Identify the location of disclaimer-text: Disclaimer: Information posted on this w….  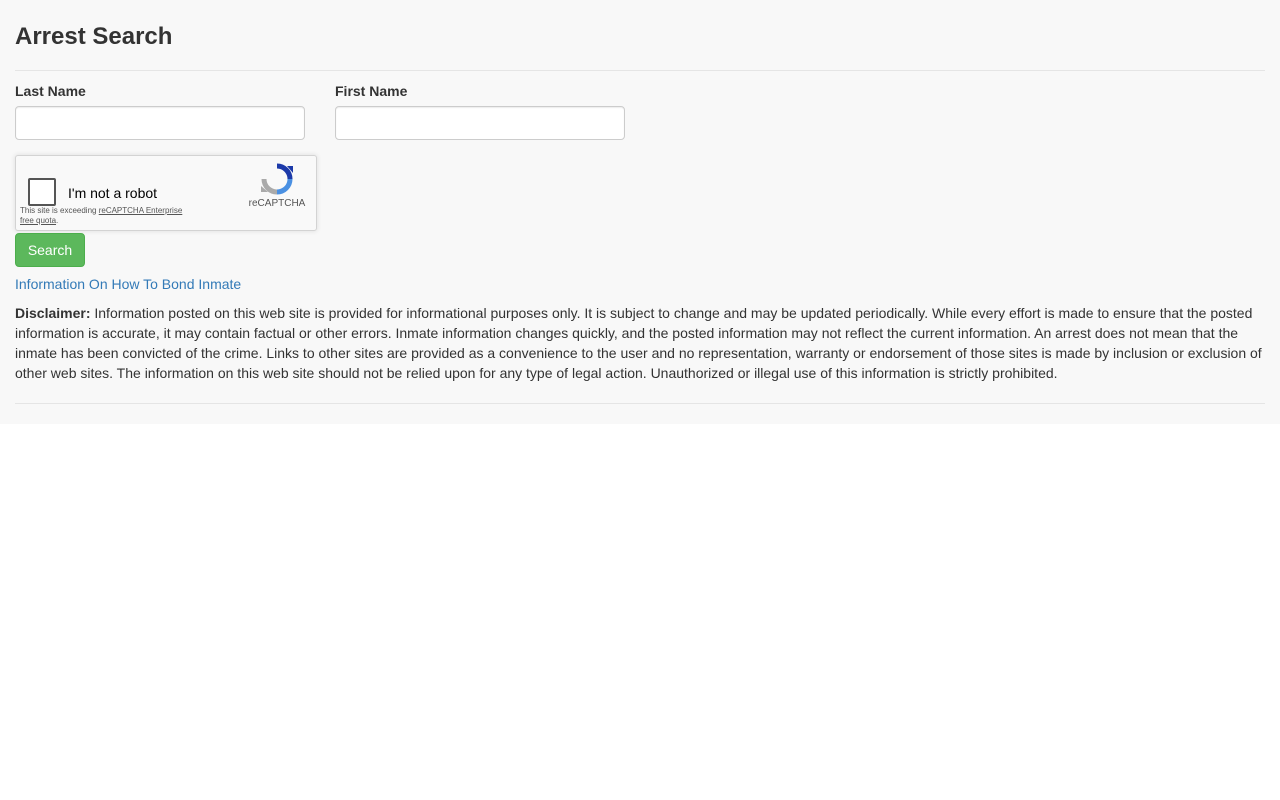
(641, 343).